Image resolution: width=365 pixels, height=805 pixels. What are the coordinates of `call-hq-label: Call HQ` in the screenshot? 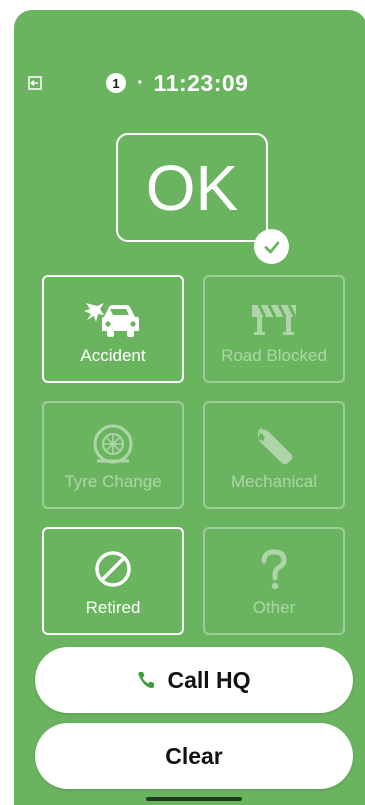 It's located at (209, 679).